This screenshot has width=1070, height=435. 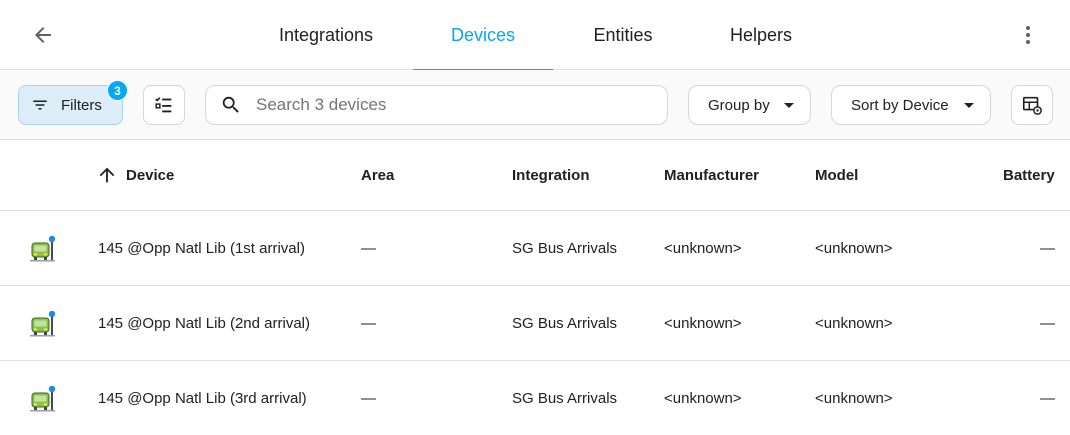 I want to click on checklist-icon, so click(x=163, y=105).